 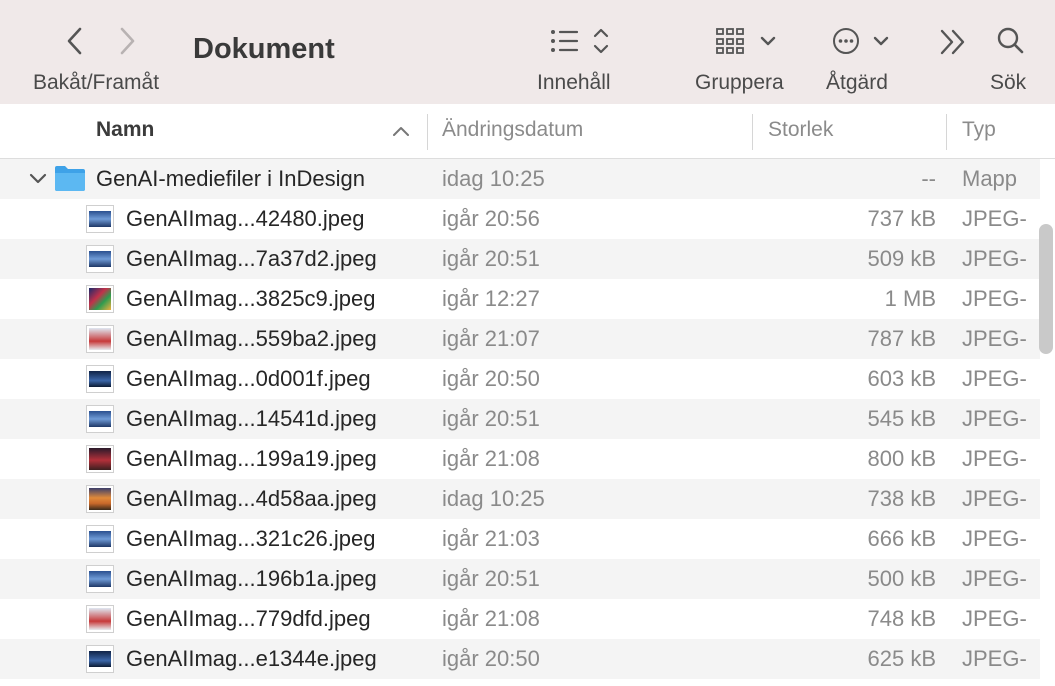 I want to click on vertical-scrollbar, so click(x=1046, y=289).